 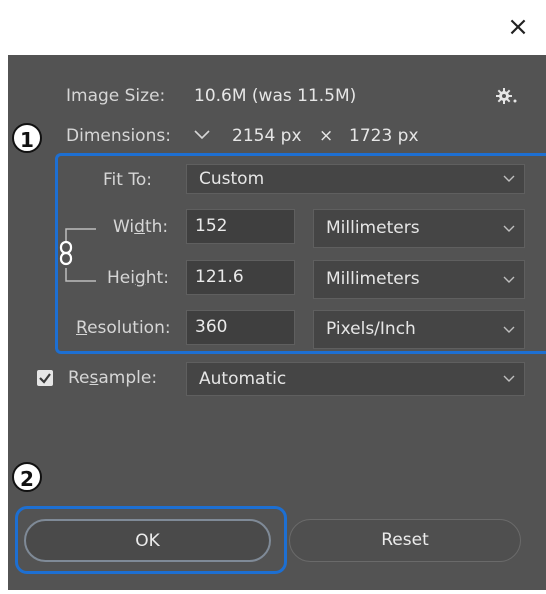 I want to click on resample-label-part: Re, so click(x=79, y=378).